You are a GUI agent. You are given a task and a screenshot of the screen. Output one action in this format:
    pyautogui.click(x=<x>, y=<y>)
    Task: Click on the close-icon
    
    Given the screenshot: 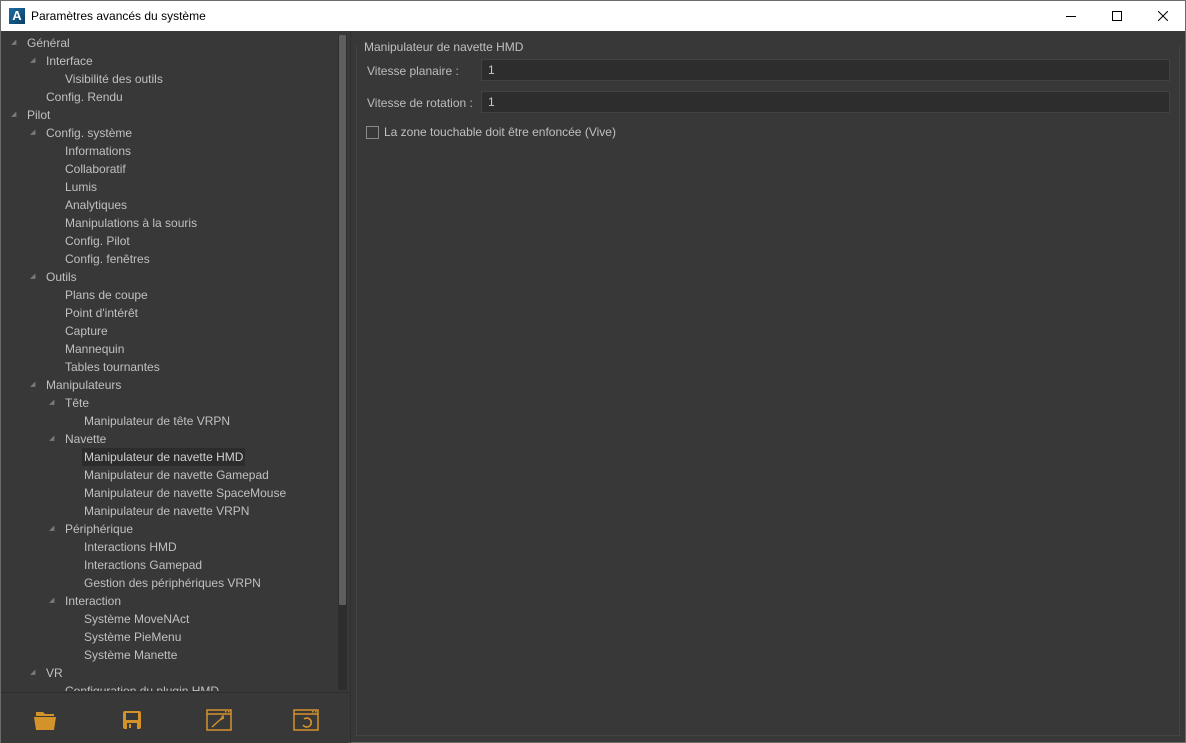 What is the action you would take?
    pyautogui.click(x=1163, y=16)
    